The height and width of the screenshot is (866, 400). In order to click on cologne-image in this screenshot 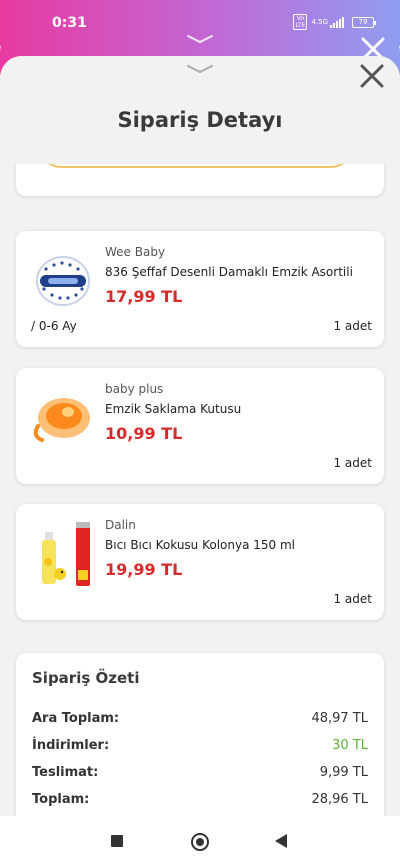, I will do `click(66, 554)`.